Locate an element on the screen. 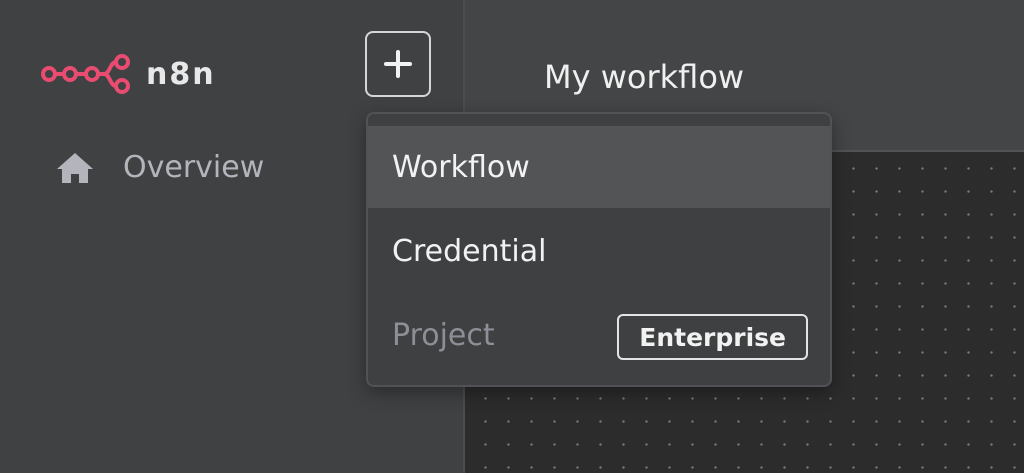 Image resolution: width=1024 pixels, height=473 pixels. plus-icon is located at coordinates (398, 64).